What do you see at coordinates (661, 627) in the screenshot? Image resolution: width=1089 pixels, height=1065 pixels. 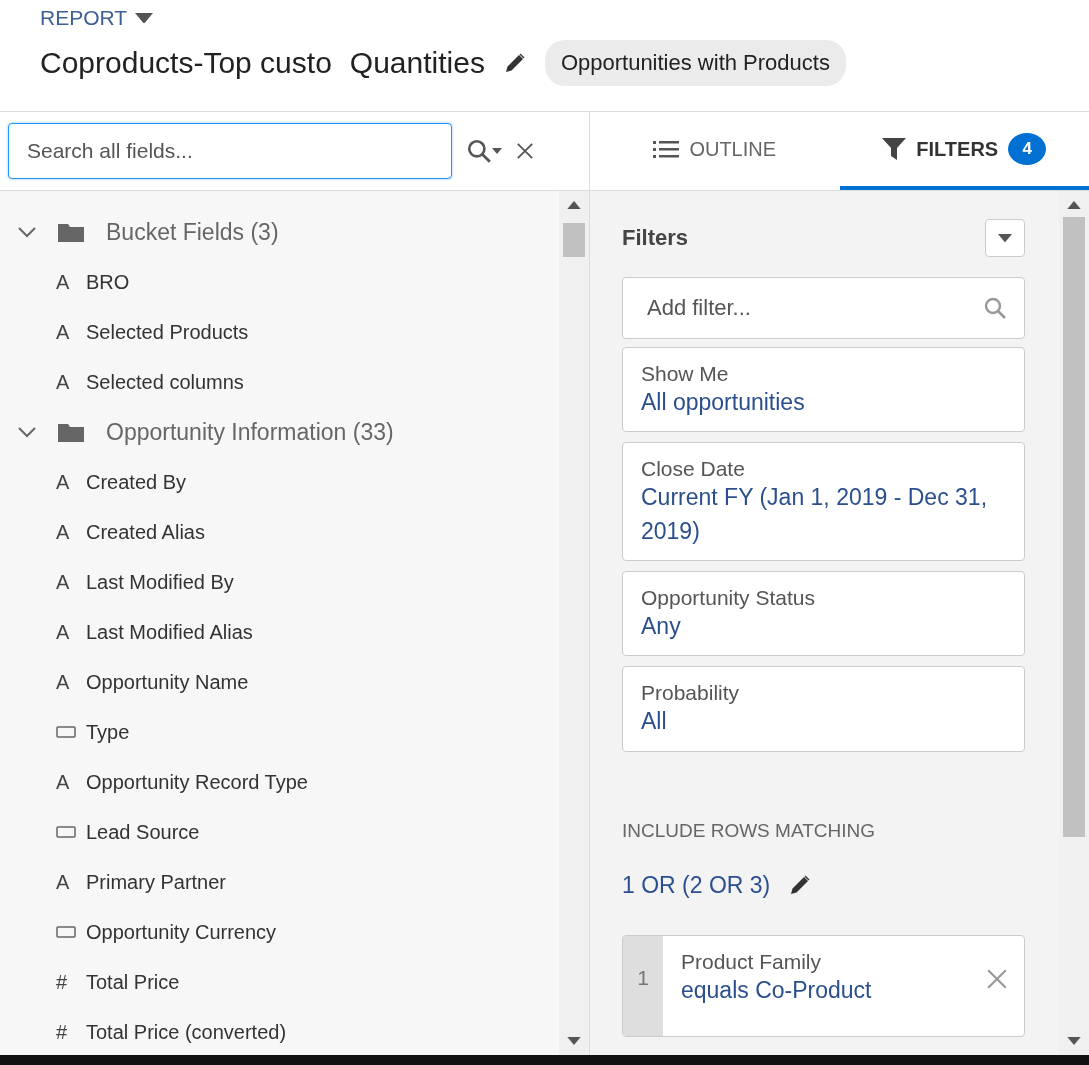 I see `filter-value: Any` at bounding box center [661, 627].